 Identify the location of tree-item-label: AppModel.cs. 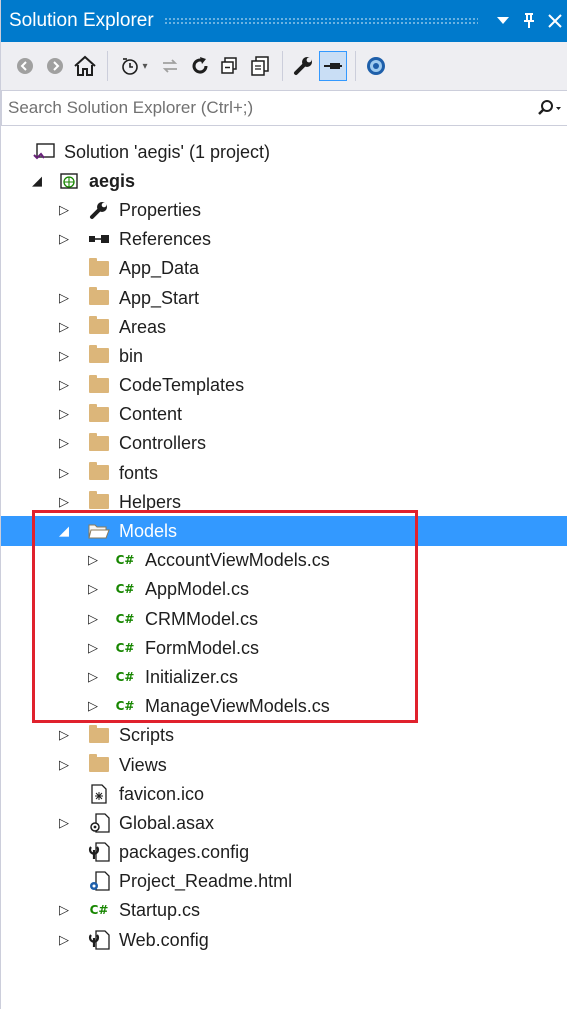
(197, 589).